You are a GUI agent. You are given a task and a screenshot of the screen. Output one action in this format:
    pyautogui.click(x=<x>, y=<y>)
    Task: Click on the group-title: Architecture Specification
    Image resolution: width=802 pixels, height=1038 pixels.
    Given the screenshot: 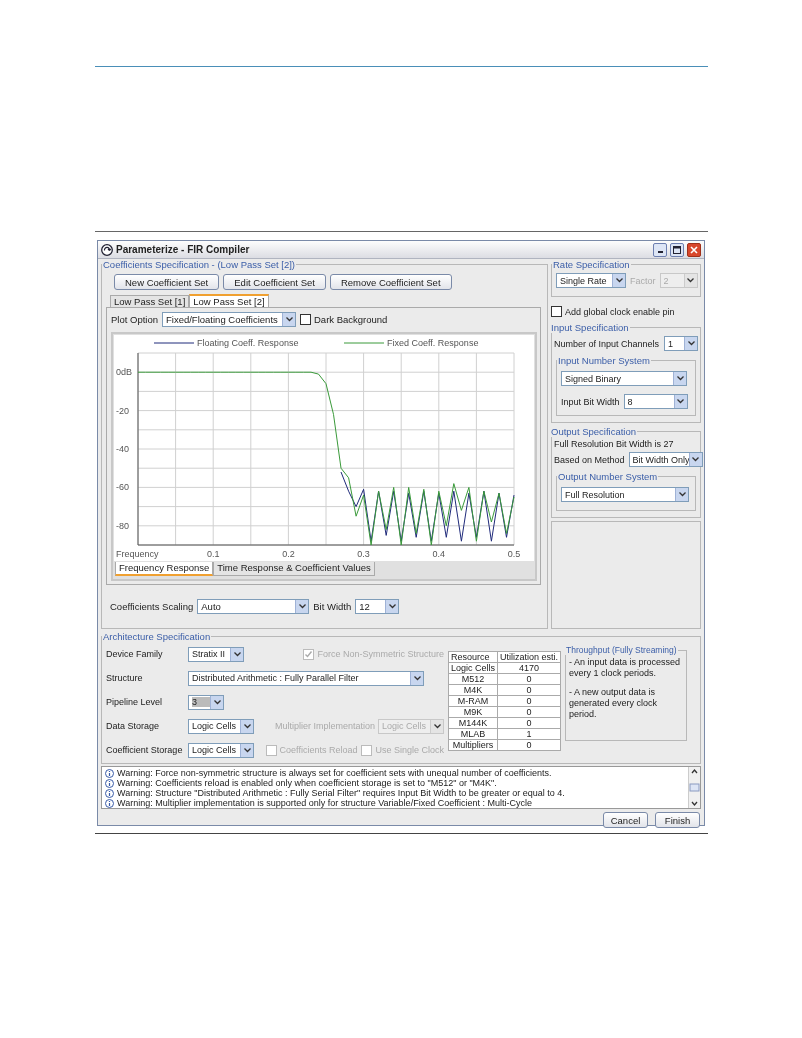 What is the action you would take?
    pyautogui.click(x=157, y=636)
    